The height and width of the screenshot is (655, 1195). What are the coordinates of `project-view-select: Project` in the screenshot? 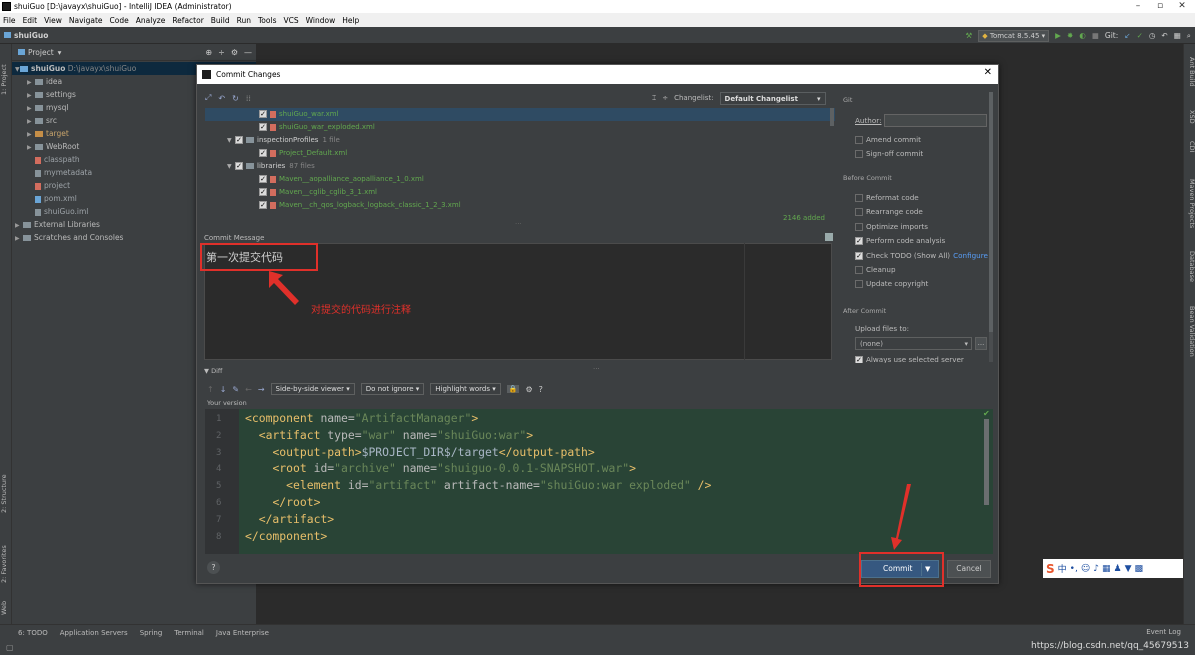 It's located at (41, 52).